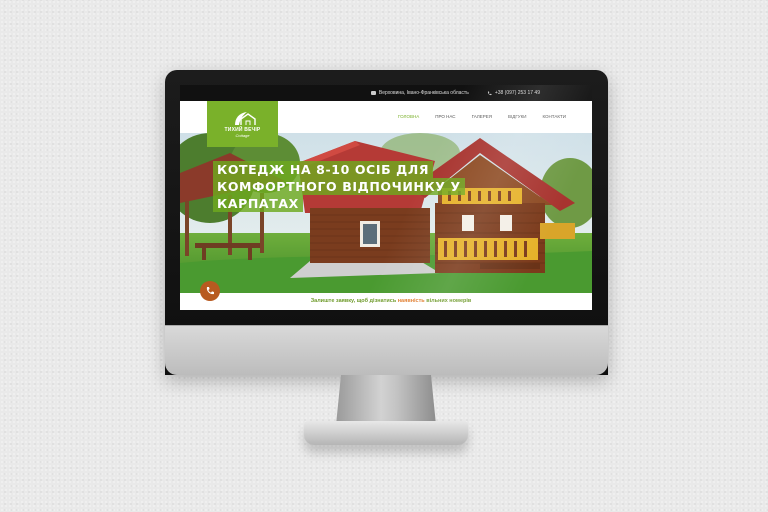  What do you see at coordinates (242, 135) in the screenshot?
I see `logo-subtitle: Cottage` at bounding box center [242, 135].